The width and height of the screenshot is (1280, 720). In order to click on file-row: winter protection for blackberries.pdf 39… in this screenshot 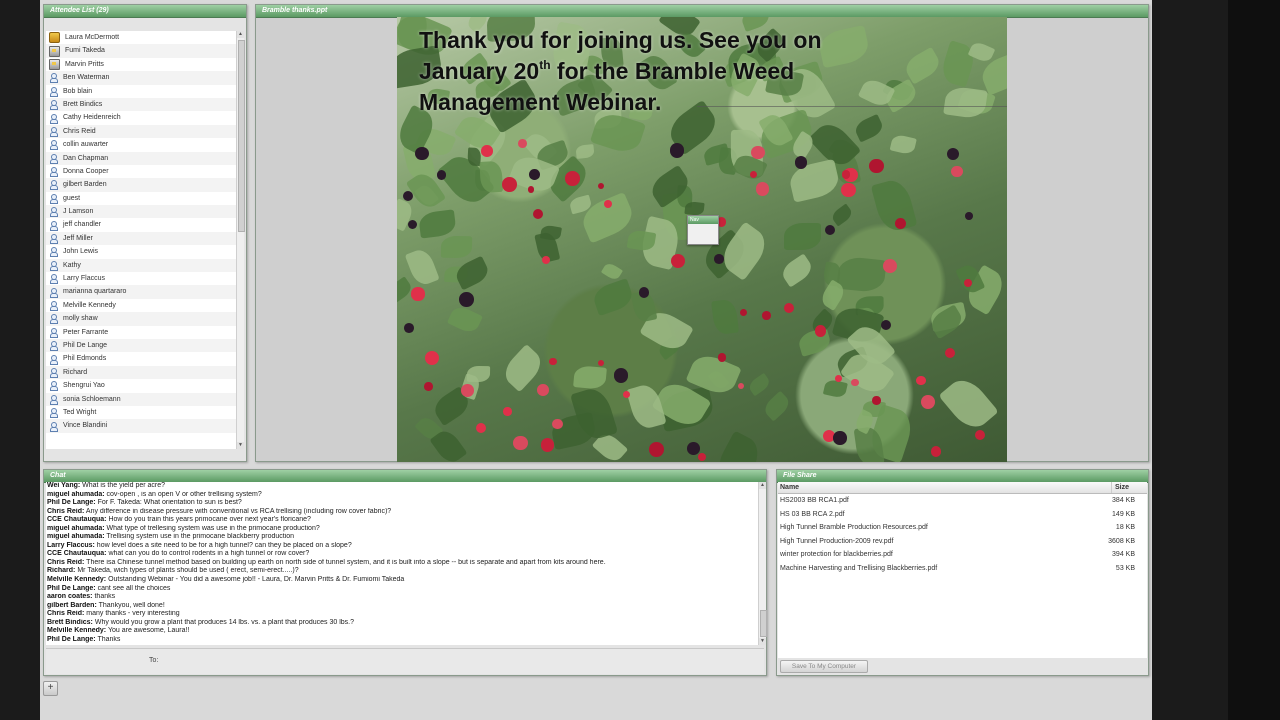, I will do `click(962, 555)`.